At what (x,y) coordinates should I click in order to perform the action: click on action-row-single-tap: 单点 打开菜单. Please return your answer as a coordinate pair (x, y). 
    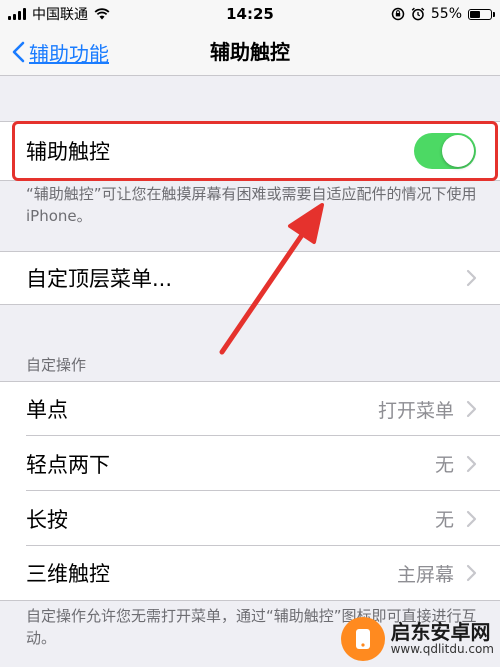
    Looking at the image, I should click on (250, 408).